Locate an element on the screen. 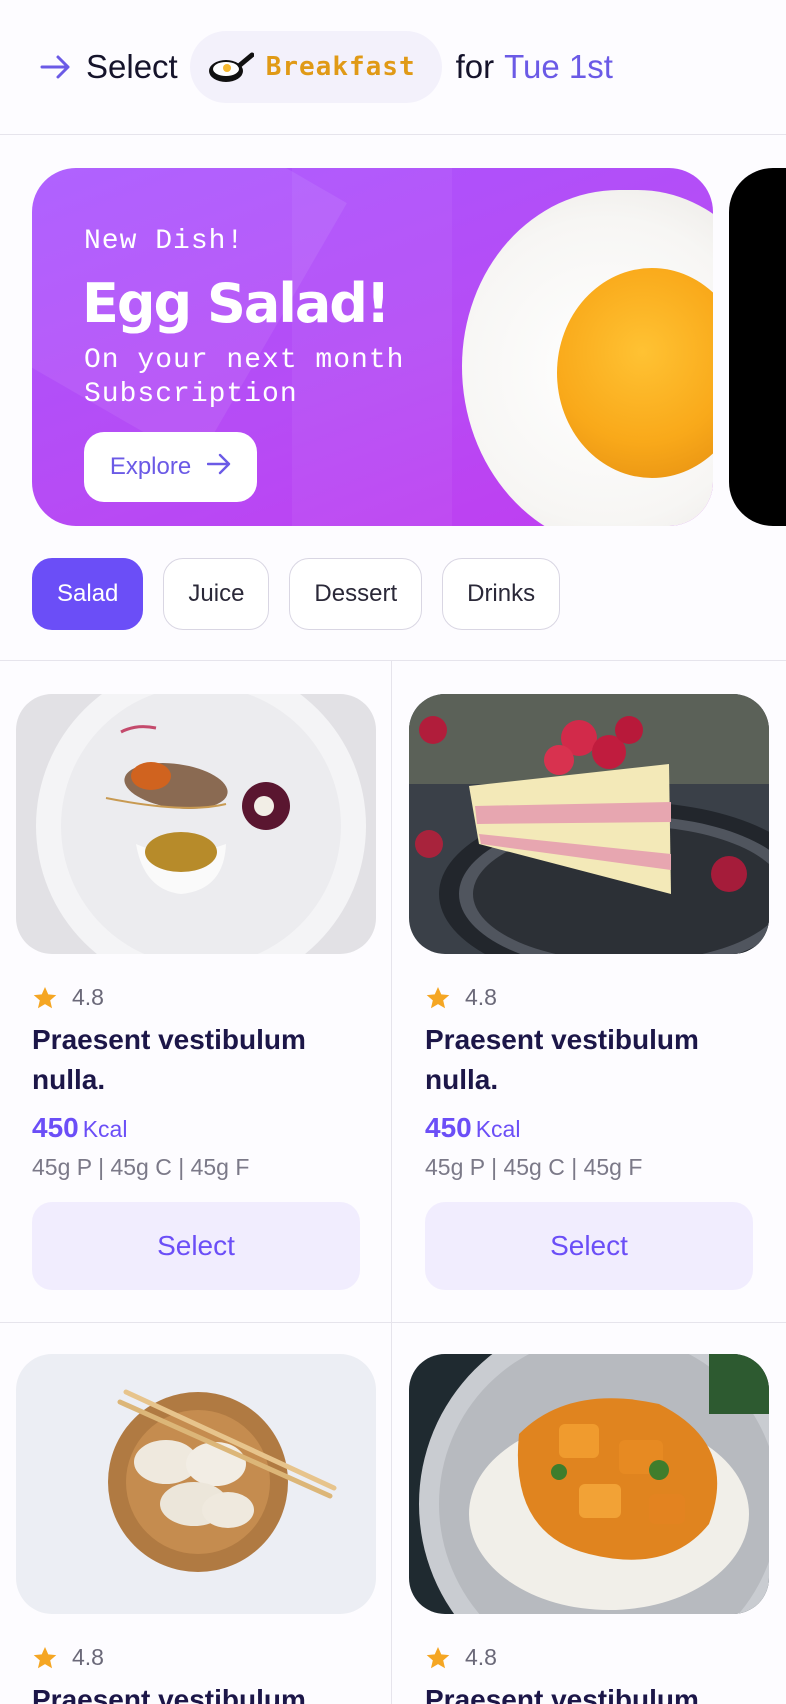  header-bar: Select Breakfast for Tue 1st is located at coordinates (393, 67).